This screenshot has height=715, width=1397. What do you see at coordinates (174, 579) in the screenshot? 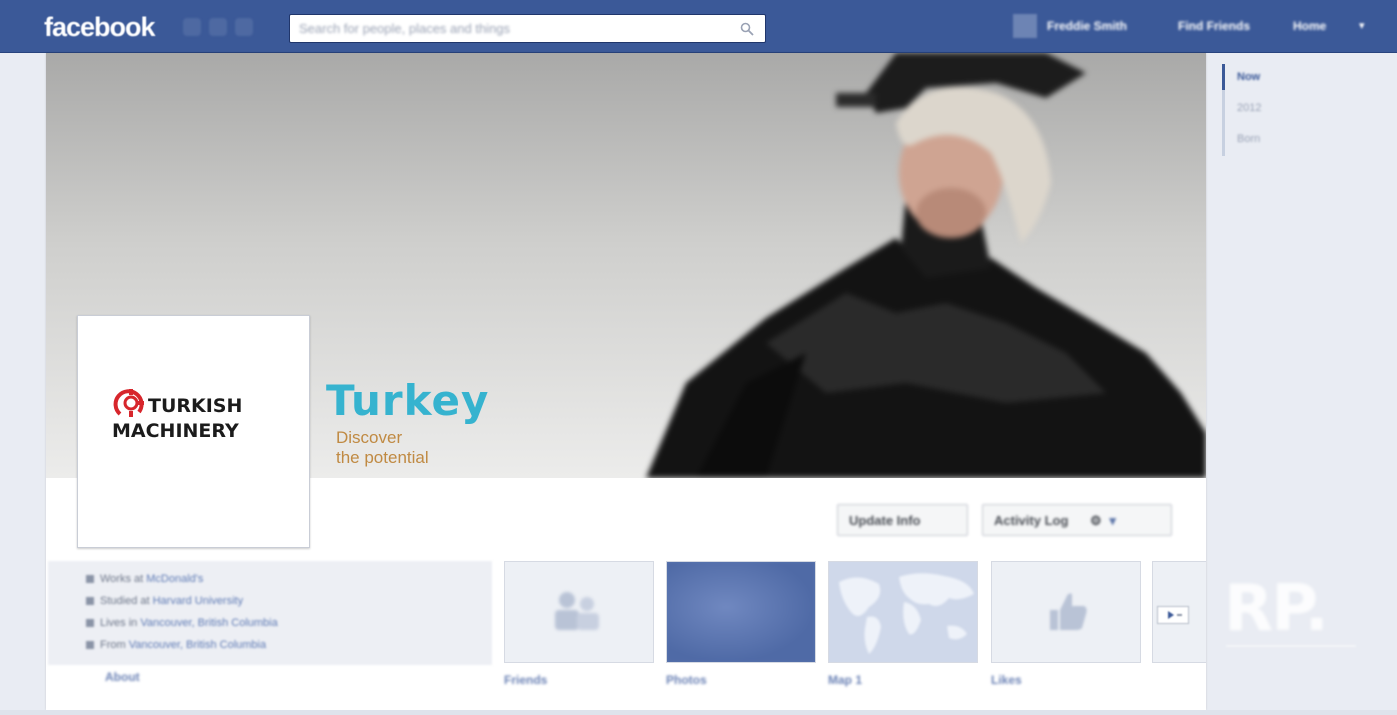
I see `work-link: McDonald's` at bounding box center [174, 579].